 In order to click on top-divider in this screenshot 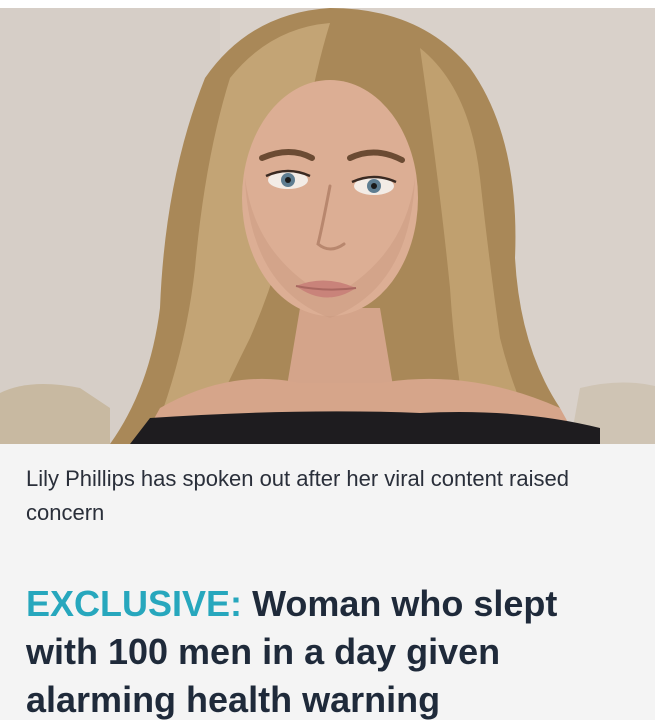, I will do `click(327, 4)`.